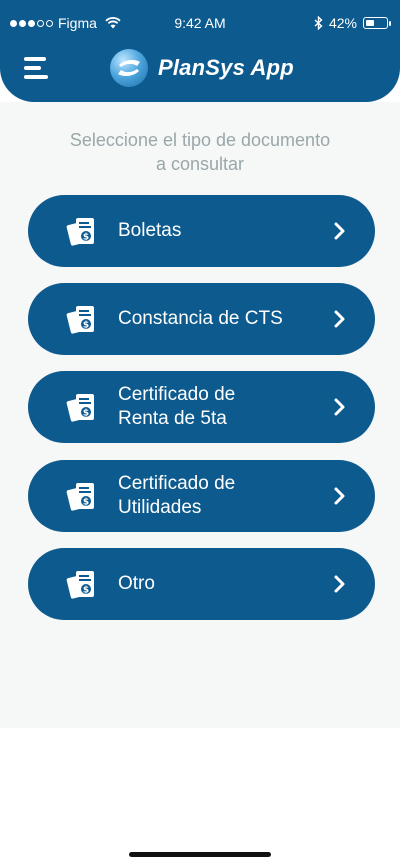 This screenshot has width=400, height=866. I want to click on document-option-button: $ Certificado de Renta de 5ta, so click(201, 407).